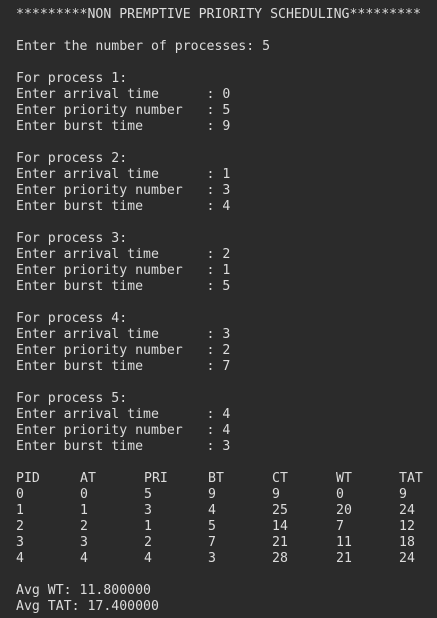  What do you see at coordinates (72, 318) in the screenshot?
I see `process-header: For process 4:` at bounding box center [72, 318].